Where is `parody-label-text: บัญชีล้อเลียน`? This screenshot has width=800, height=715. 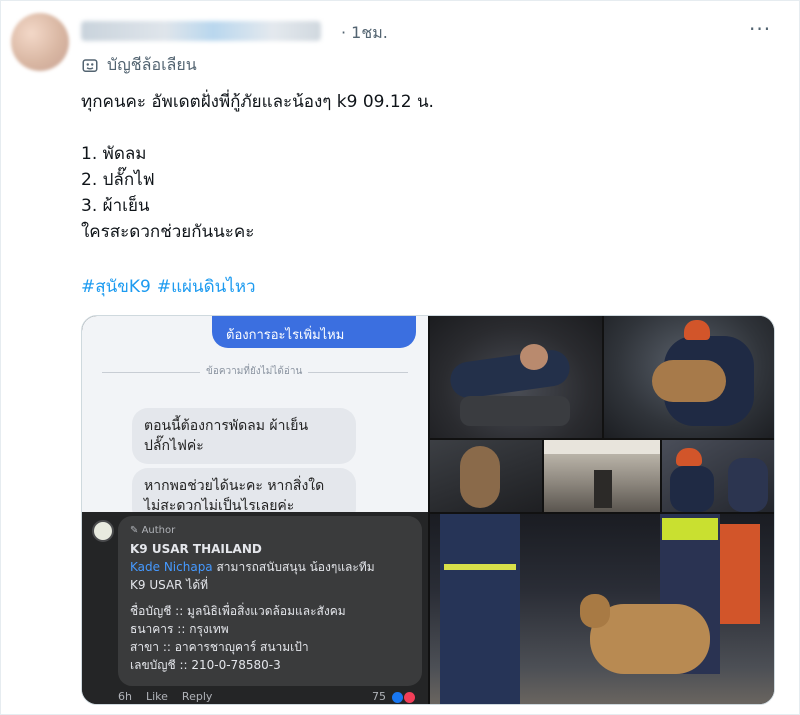
parody-label-text: บัญชีล้อเลียน is located at coordinates (152, 64).